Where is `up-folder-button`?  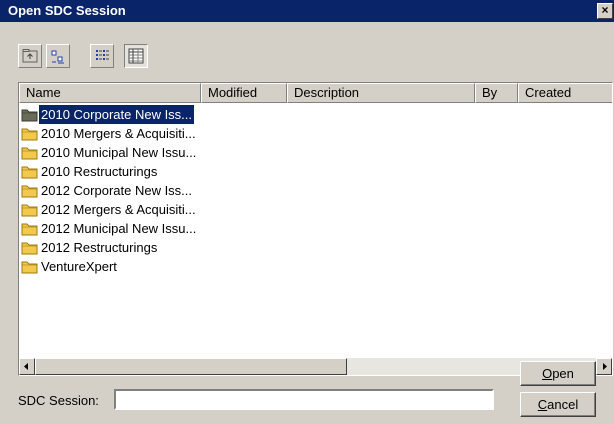
up-folder-button is located at coordinates (30, 56).